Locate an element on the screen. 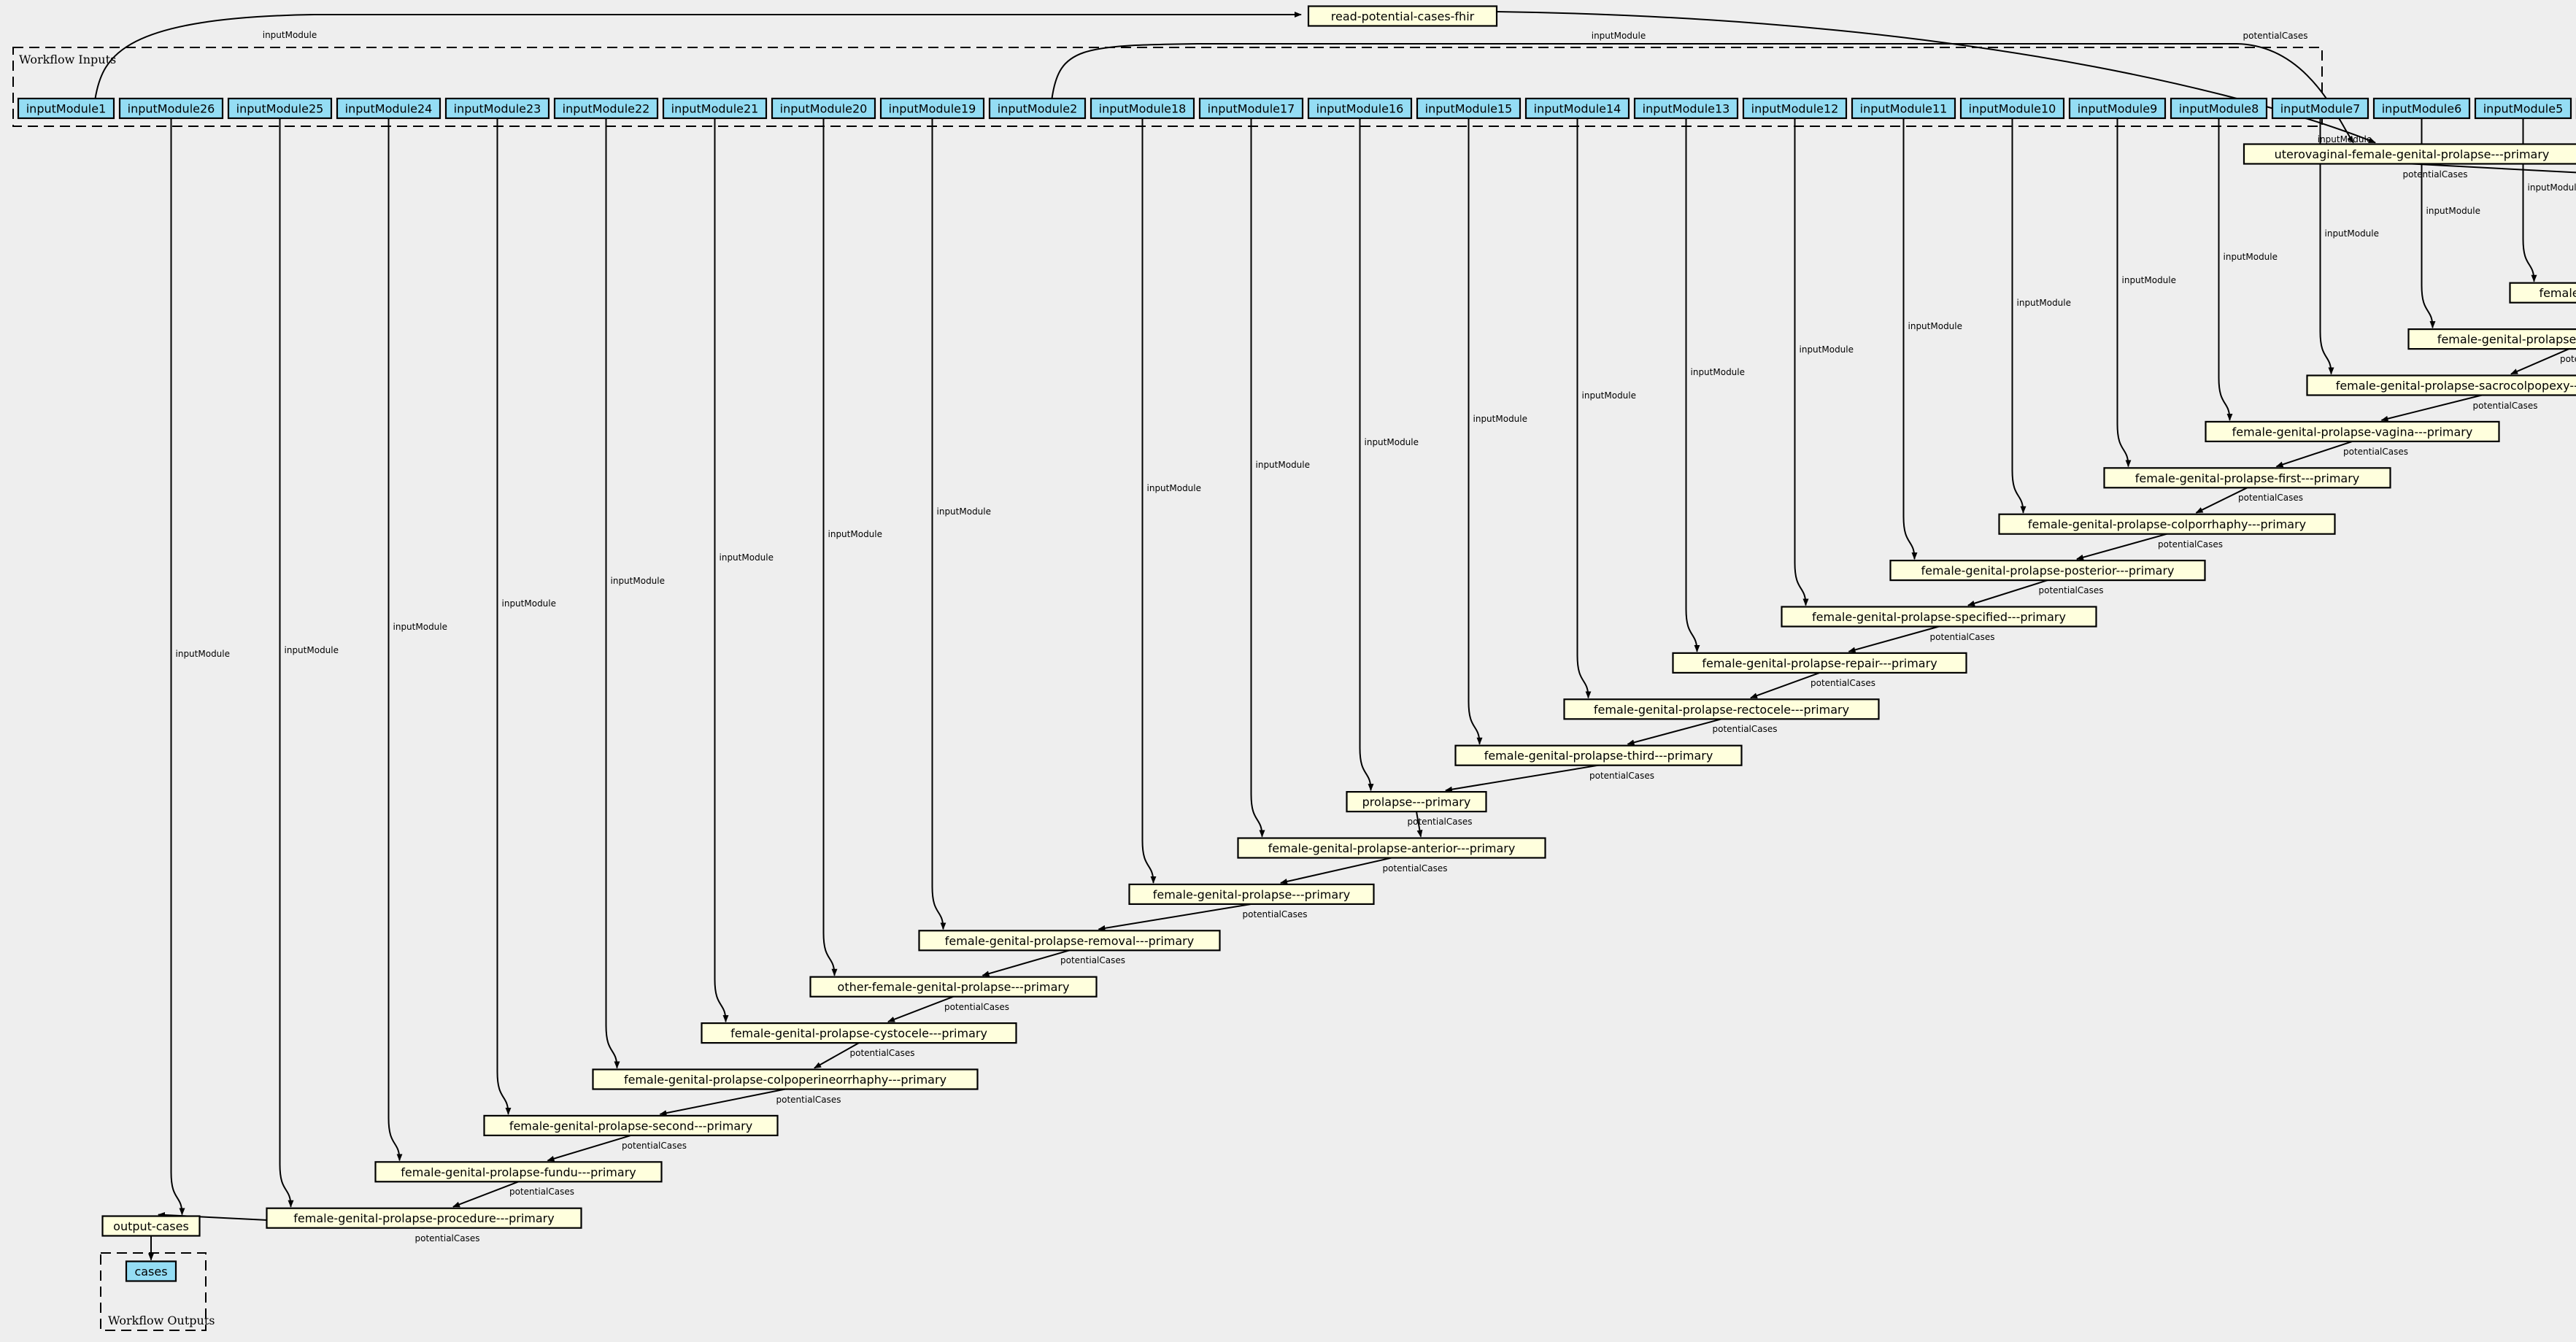 The height and width of the screenshot is (1342, 2576). edge-female-genital-prolapse-specified-primary-to-next is located at coordinates (1894, 639).